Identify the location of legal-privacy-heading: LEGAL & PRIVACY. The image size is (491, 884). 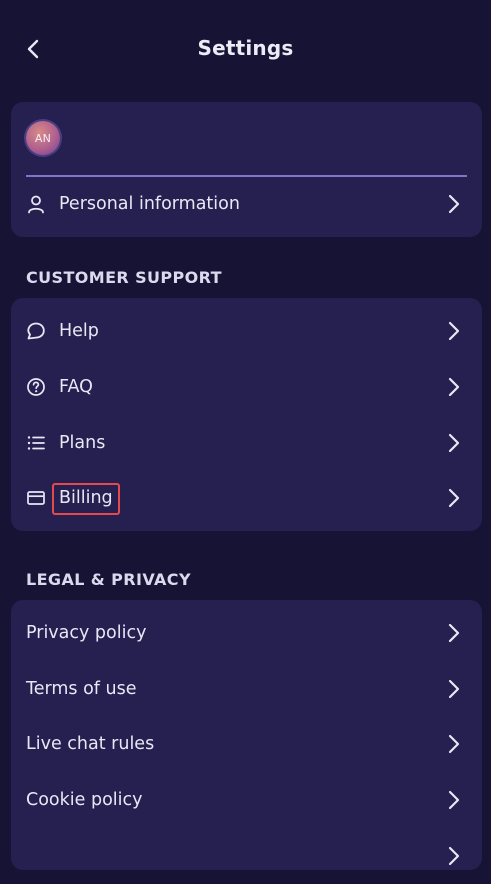
(108, 579).